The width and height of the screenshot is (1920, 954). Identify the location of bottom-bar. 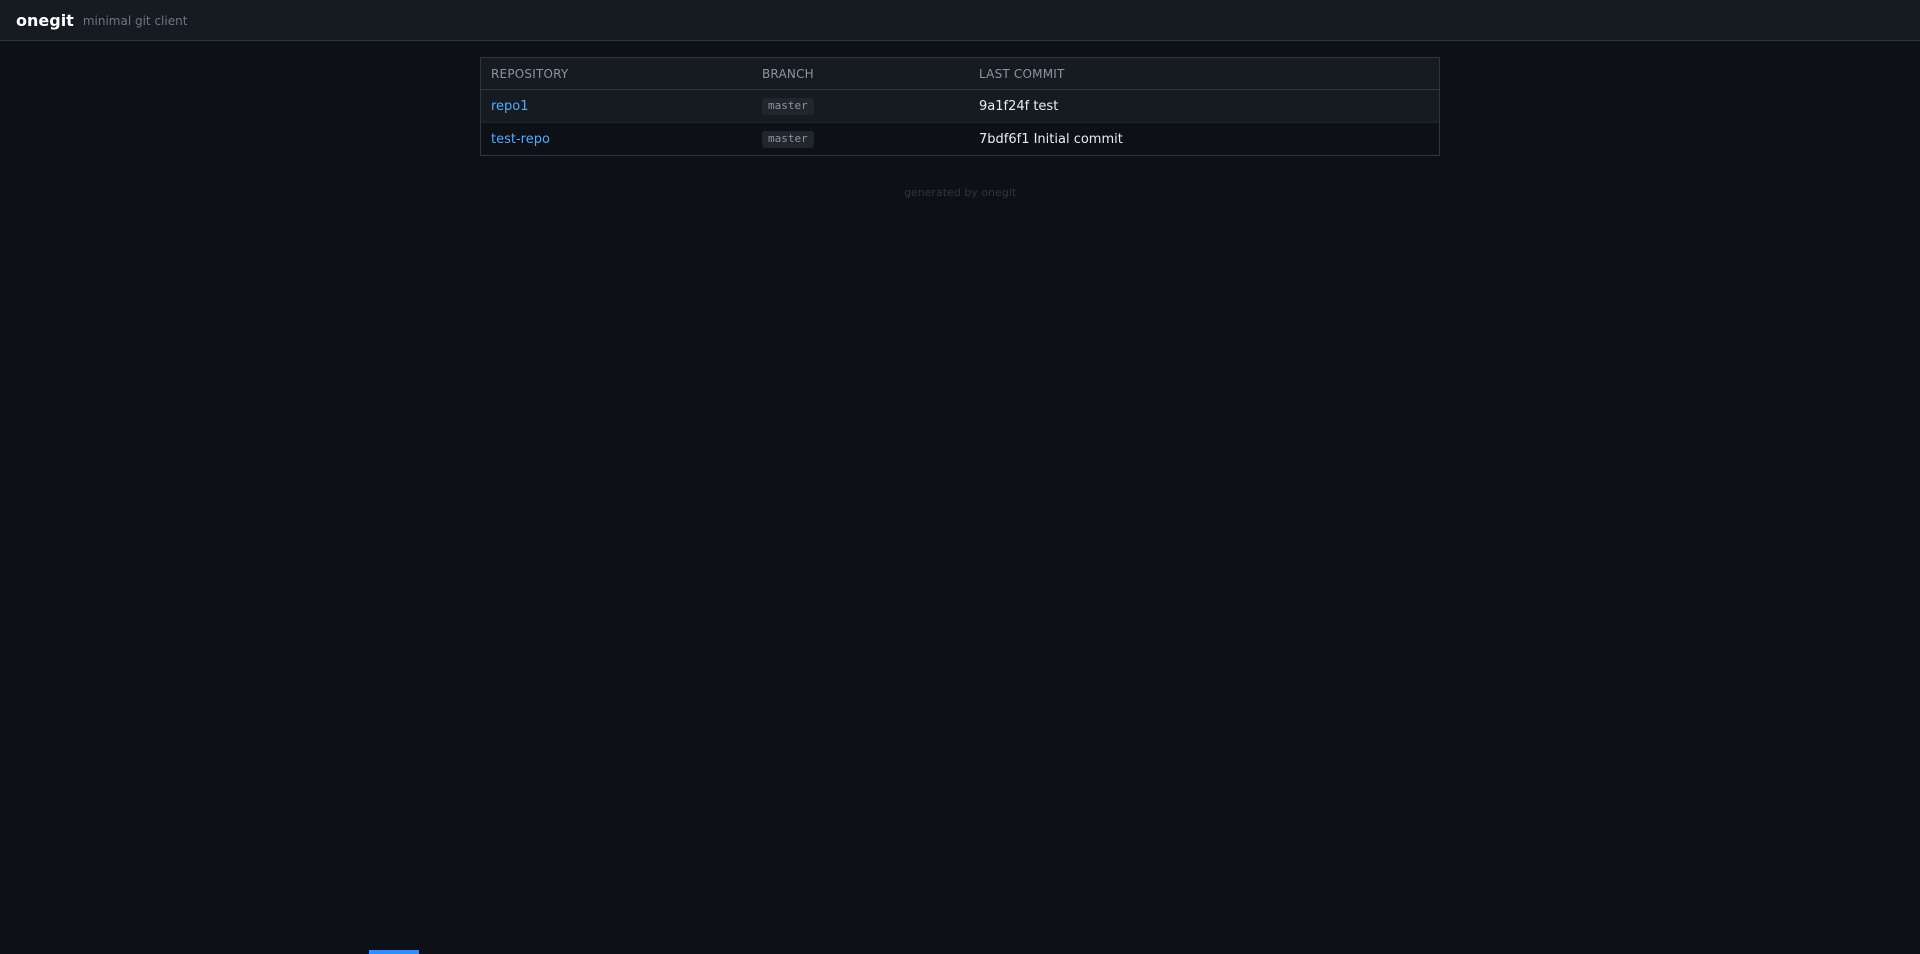
(960, 951).